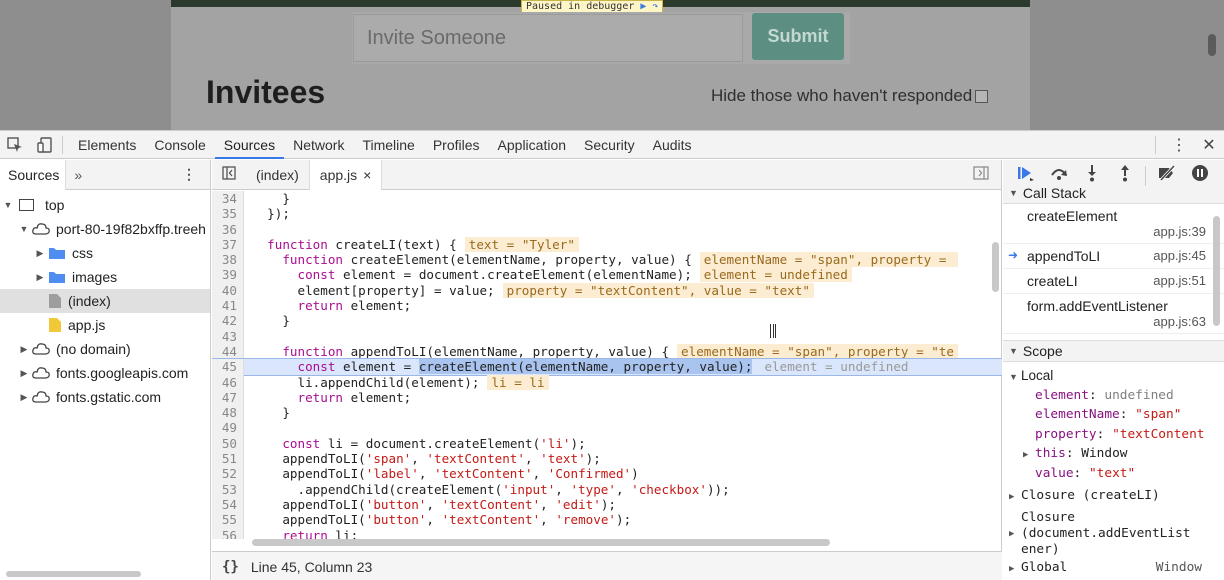  What do you see at coordinates (1113, 435) in the screenshot?
I see `scope-variable: property: "textContent` at bounding box center [1113, 435].